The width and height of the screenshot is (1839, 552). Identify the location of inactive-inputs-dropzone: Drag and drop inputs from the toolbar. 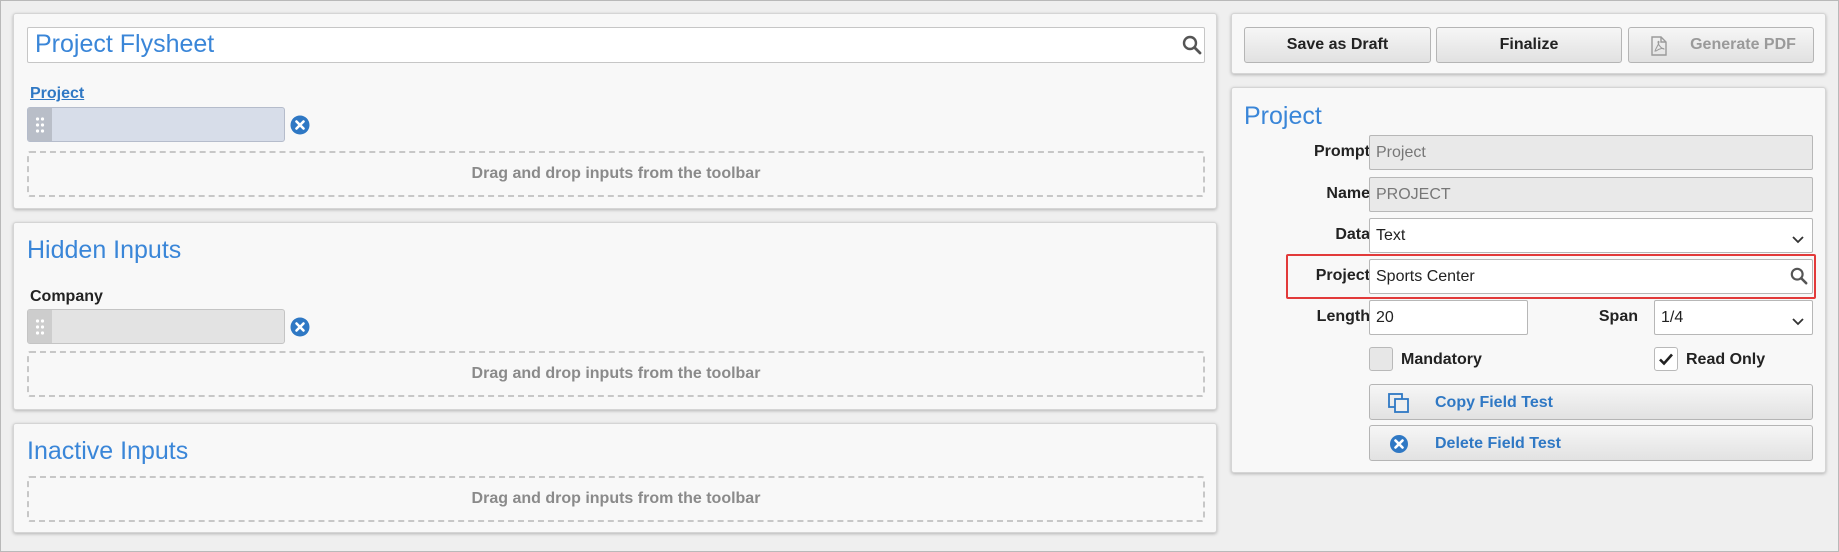
(616, 499).